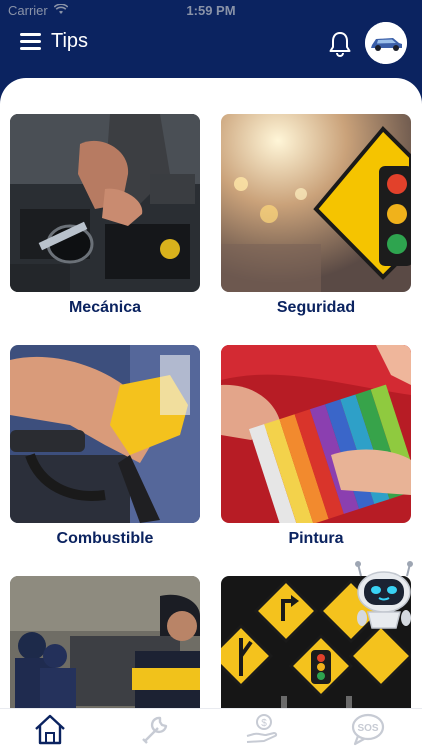 This screenshot has height=750, width=422. I want to click on wrench-icon, so click(156, 729).